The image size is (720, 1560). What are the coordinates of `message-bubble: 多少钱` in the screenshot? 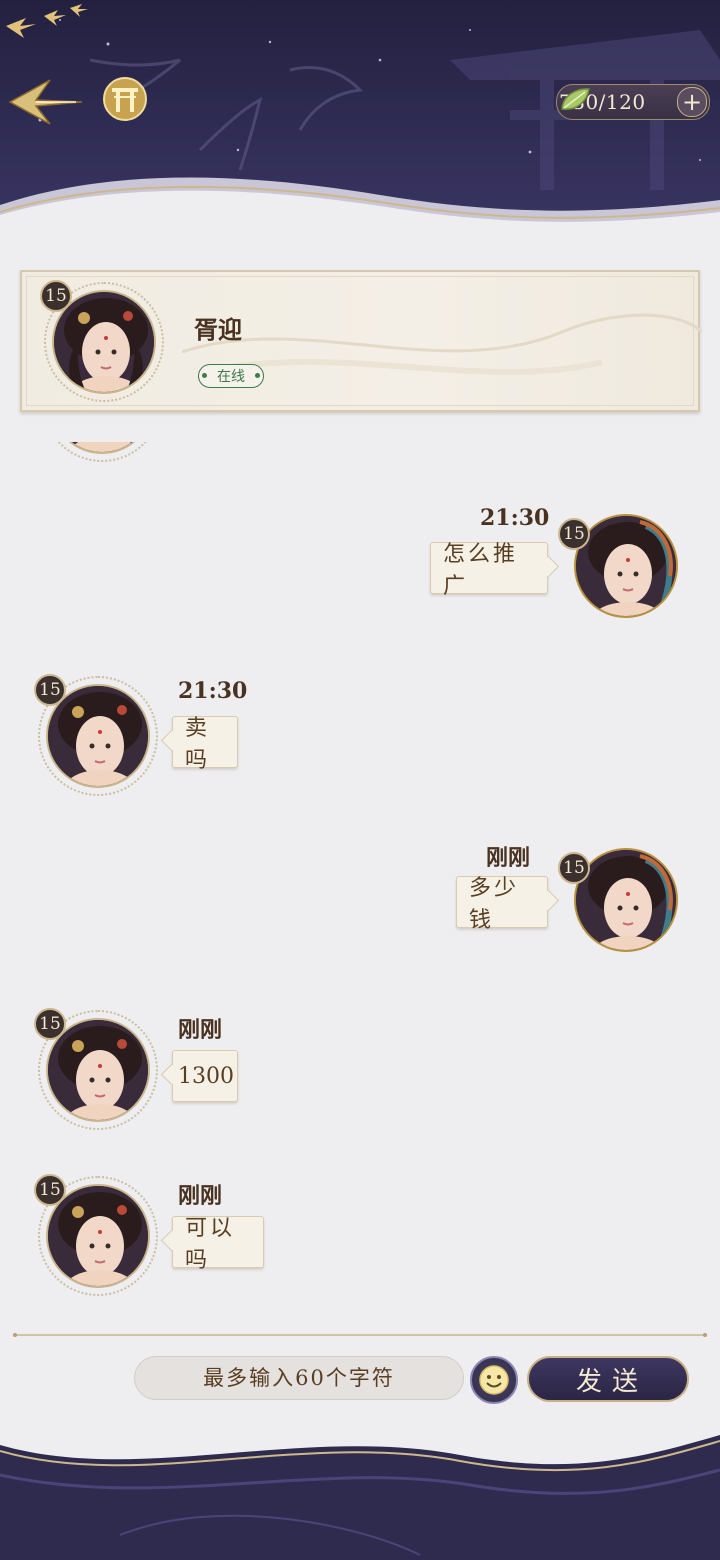 It's located at (502, 904).